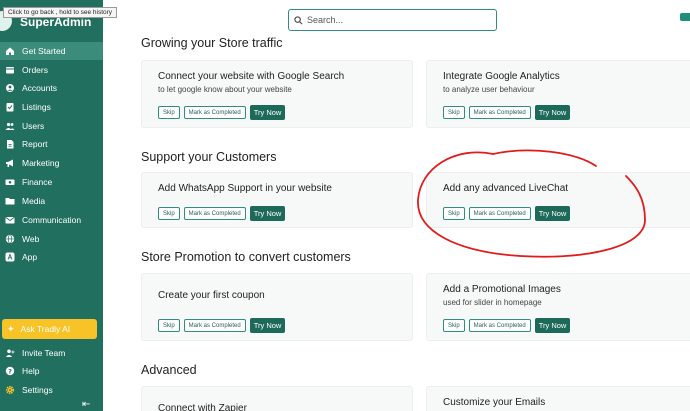 This screenshot has height=411, width=690. Describe the element at coordinates (31, 239) in the screenshot. I see `sidebar-item-label: Web` at that location.